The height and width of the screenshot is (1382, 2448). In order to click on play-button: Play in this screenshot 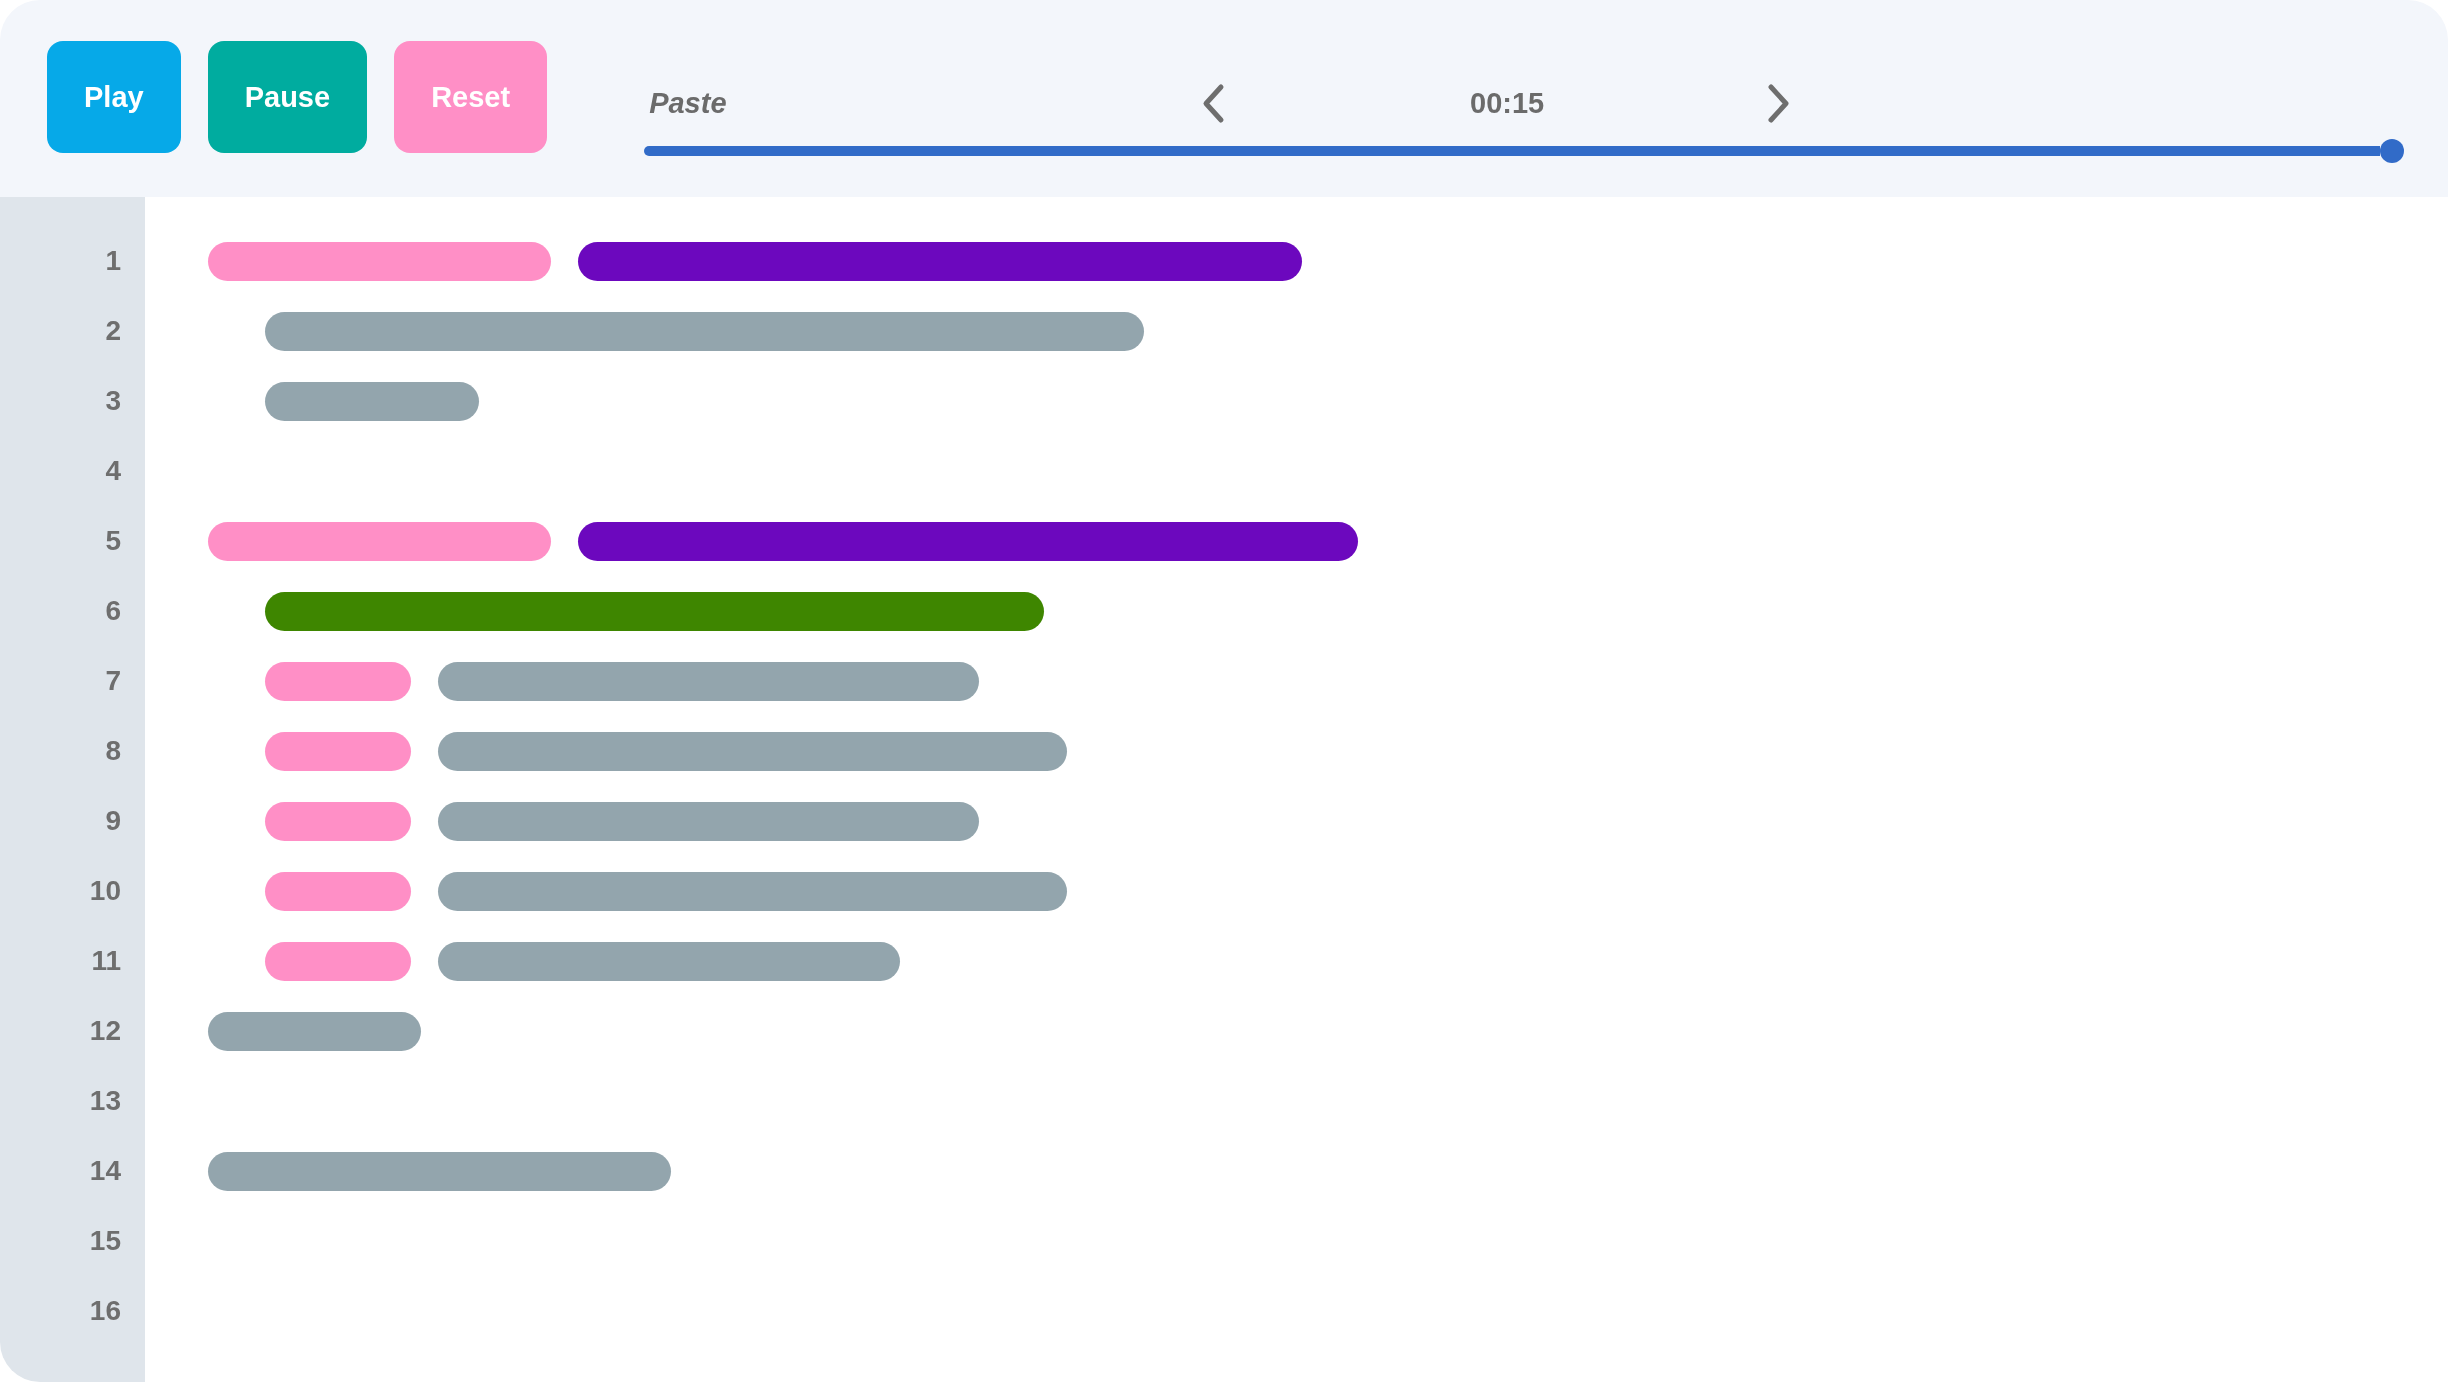, I will do `click(114, 97)`.